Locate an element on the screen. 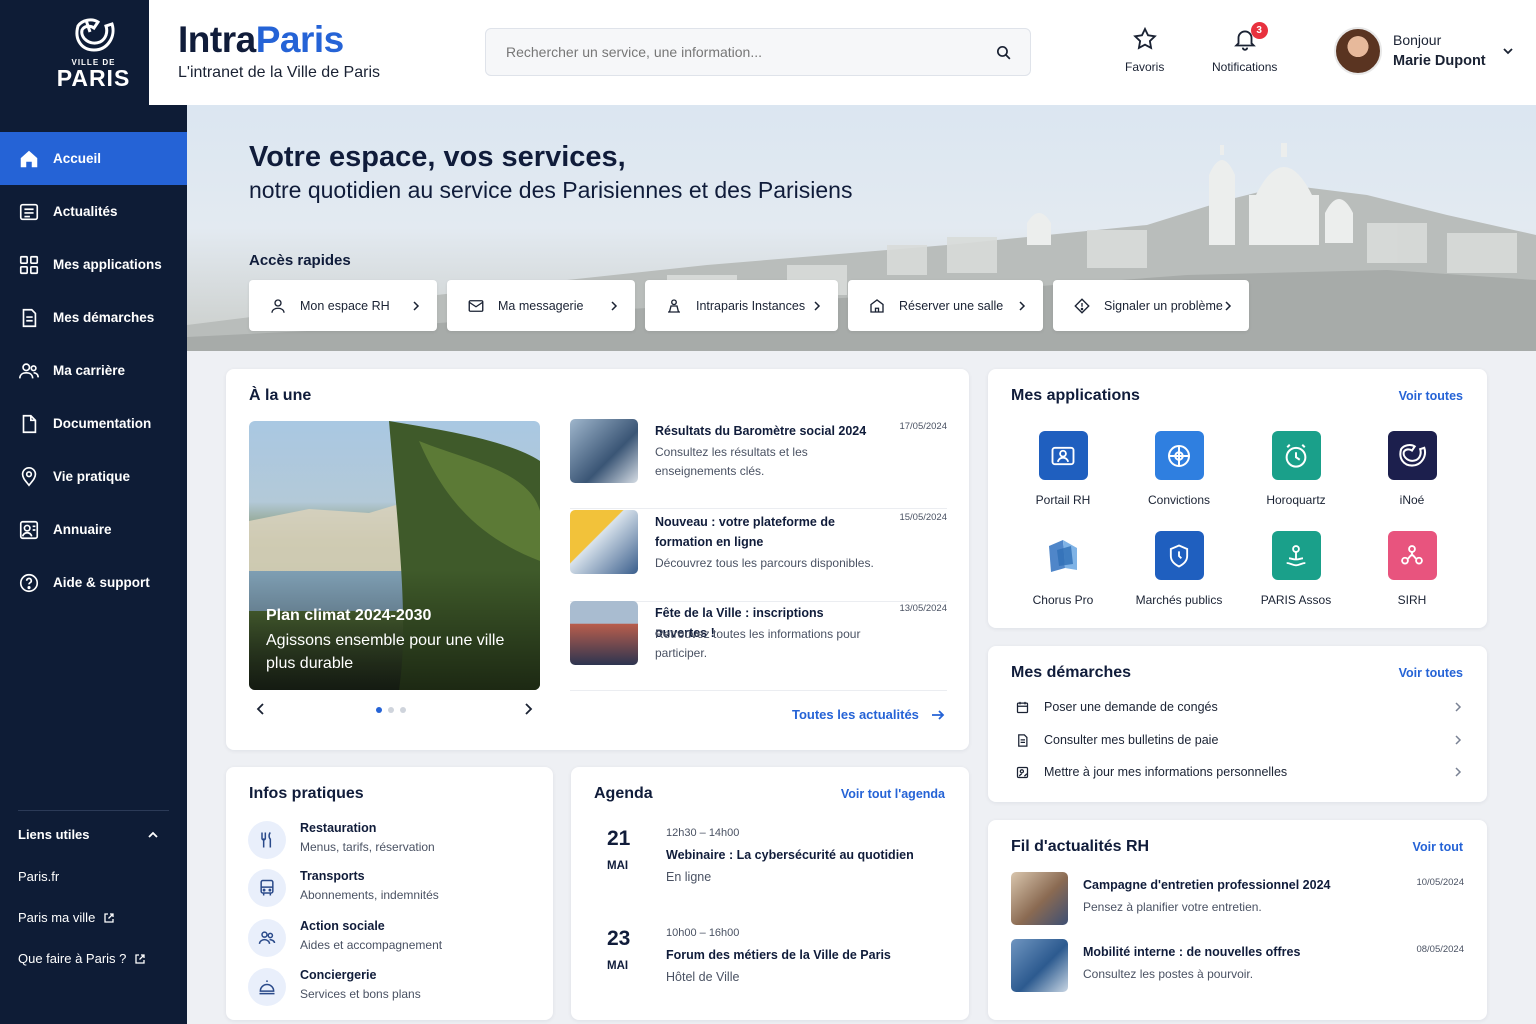  external-link-icon is located at coordinates (109, 917).